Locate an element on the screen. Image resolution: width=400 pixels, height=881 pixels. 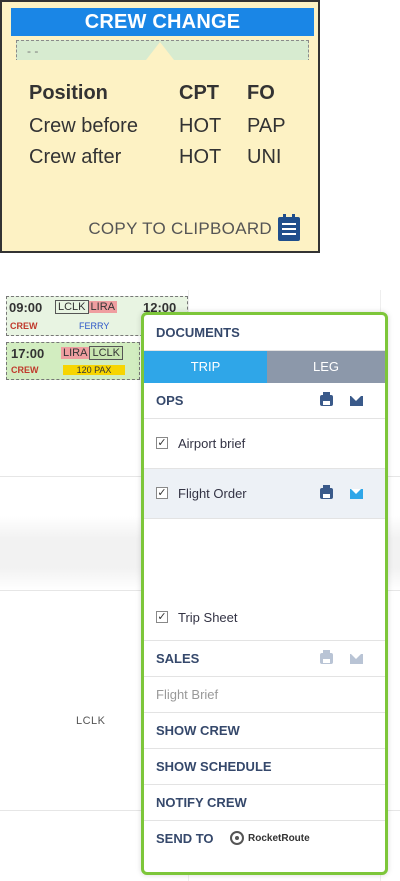
flight-time: 17:00 is located at coordinates (28, 353).